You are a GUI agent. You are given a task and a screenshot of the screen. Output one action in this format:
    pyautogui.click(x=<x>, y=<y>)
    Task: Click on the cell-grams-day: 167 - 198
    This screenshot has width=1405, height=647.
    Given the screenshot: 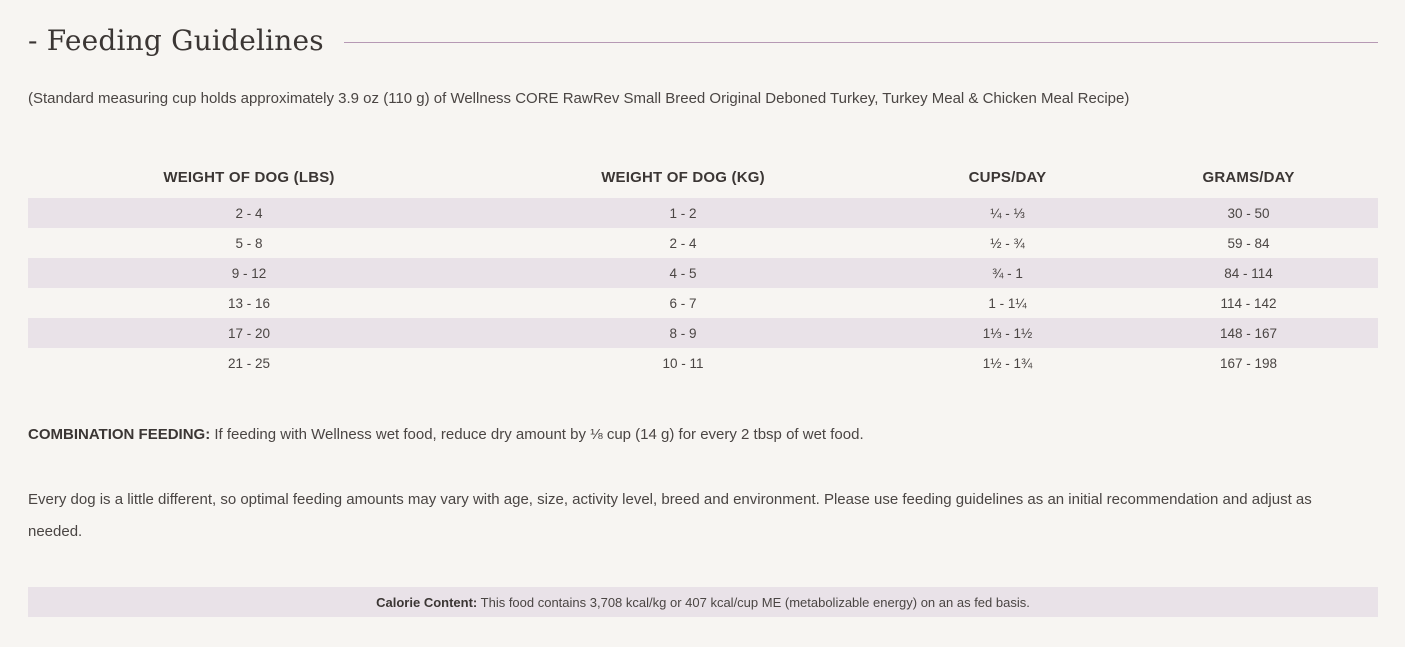 What is the action you would take?
    pyautogui.click(x=1248, y=363)
    